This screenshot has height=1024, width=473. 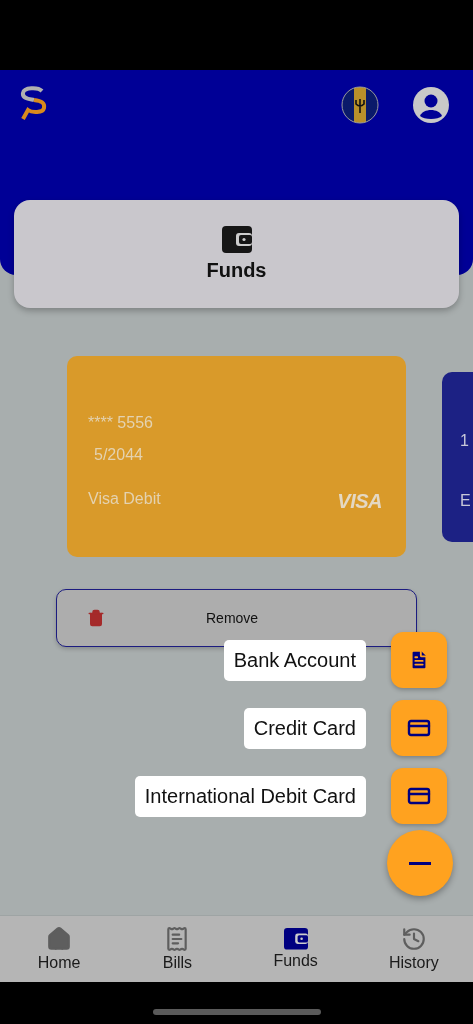 I want to click on card-text: 1, so click(x=464, y=440).